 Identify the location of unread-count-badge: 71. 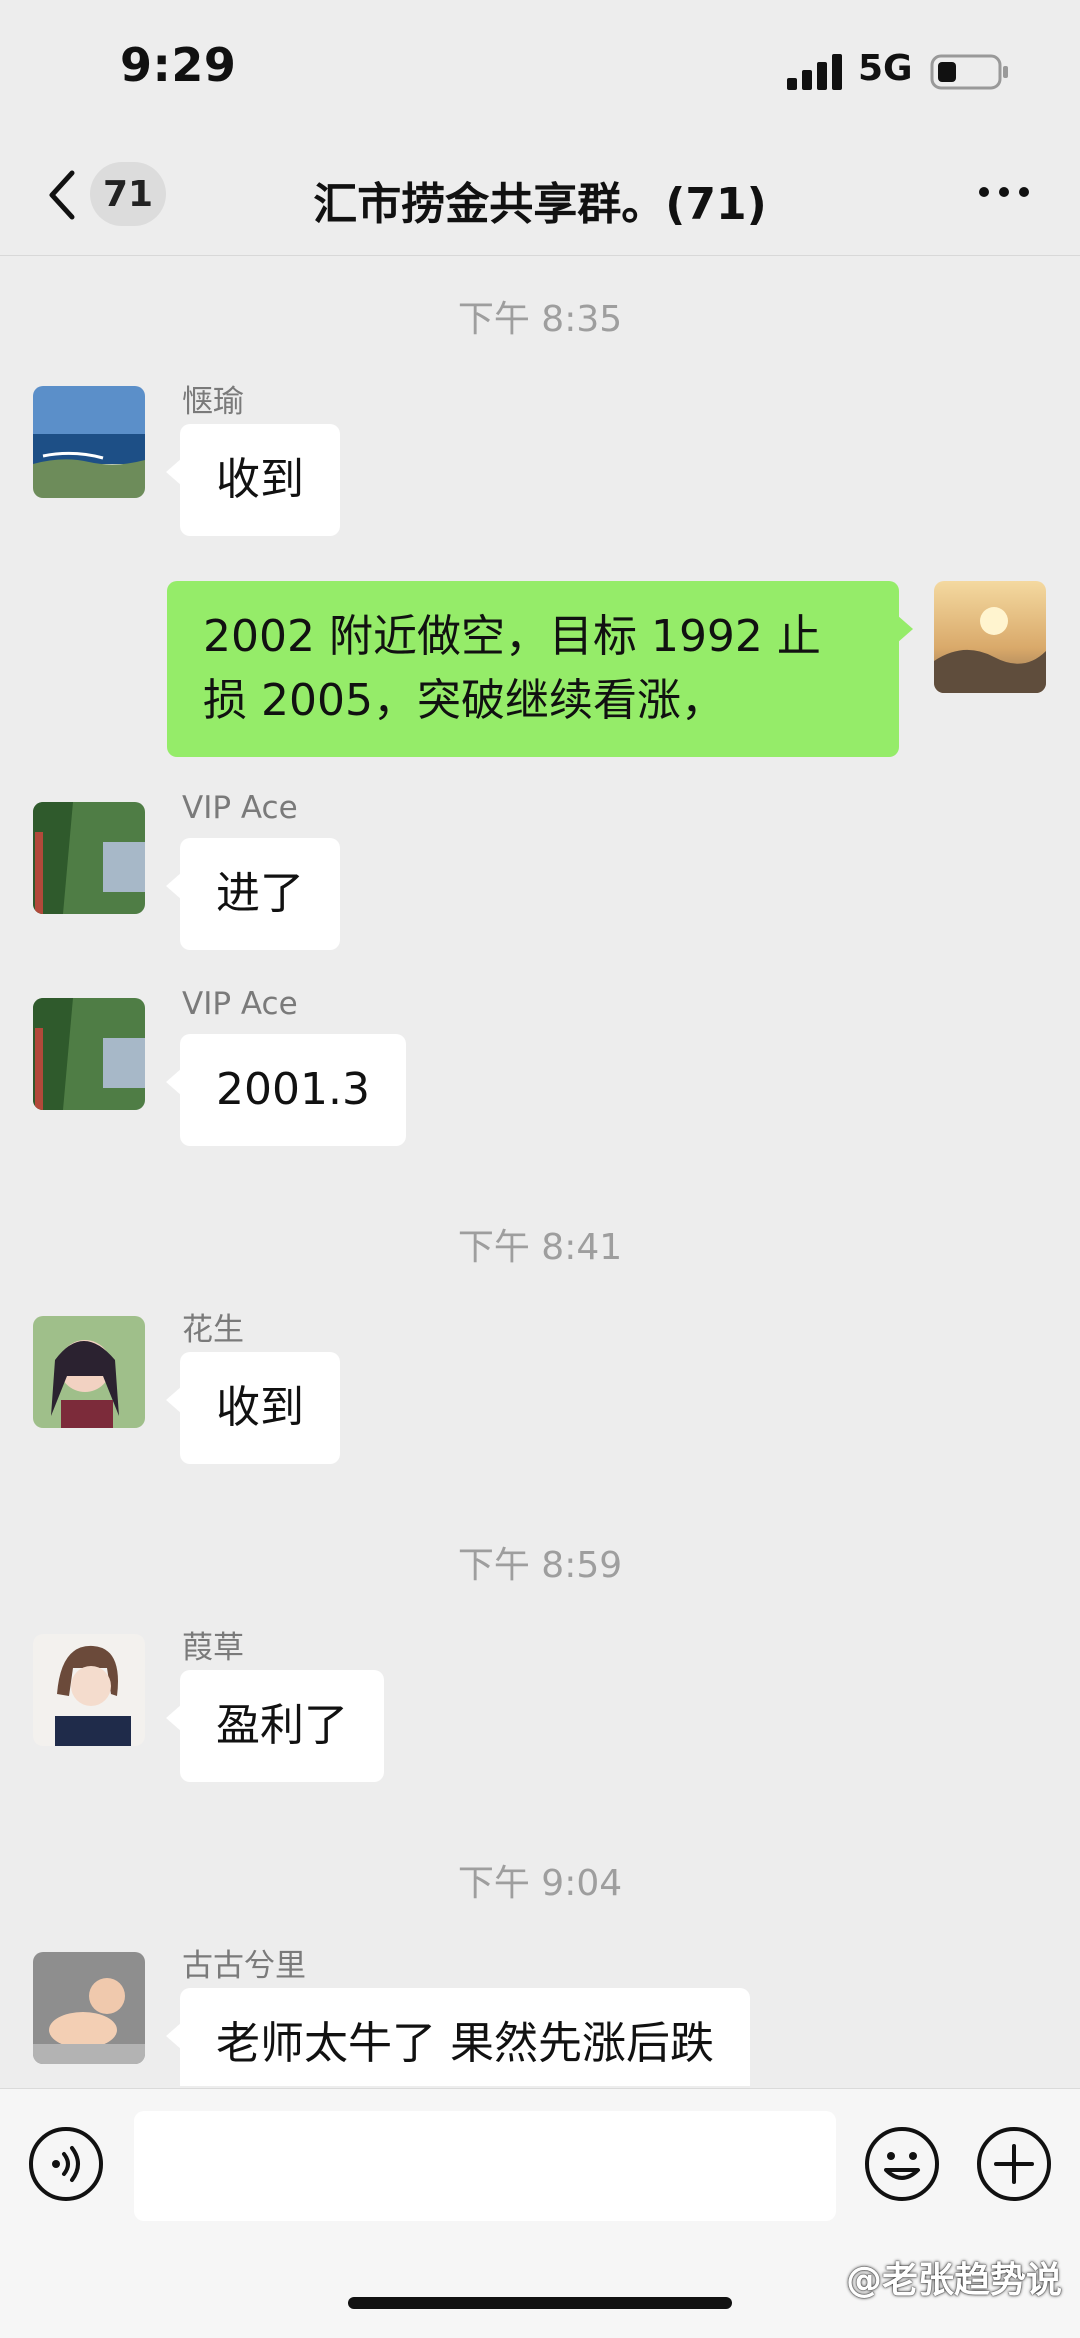
(128, 194).